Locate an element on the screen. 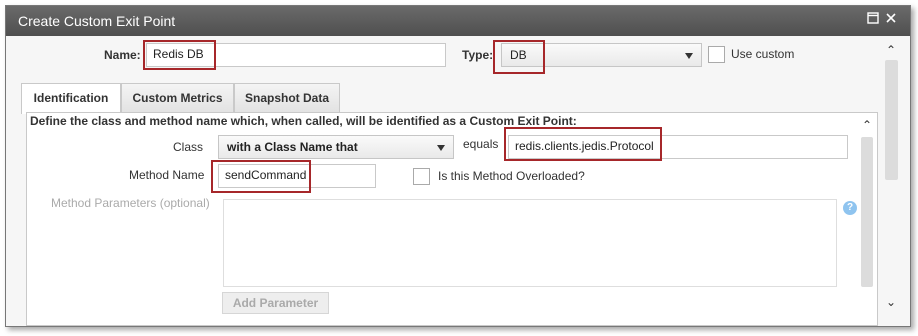 The image size is (918, 336). add-parameter-button: Add Parameter is located at coordinates (275, 303).